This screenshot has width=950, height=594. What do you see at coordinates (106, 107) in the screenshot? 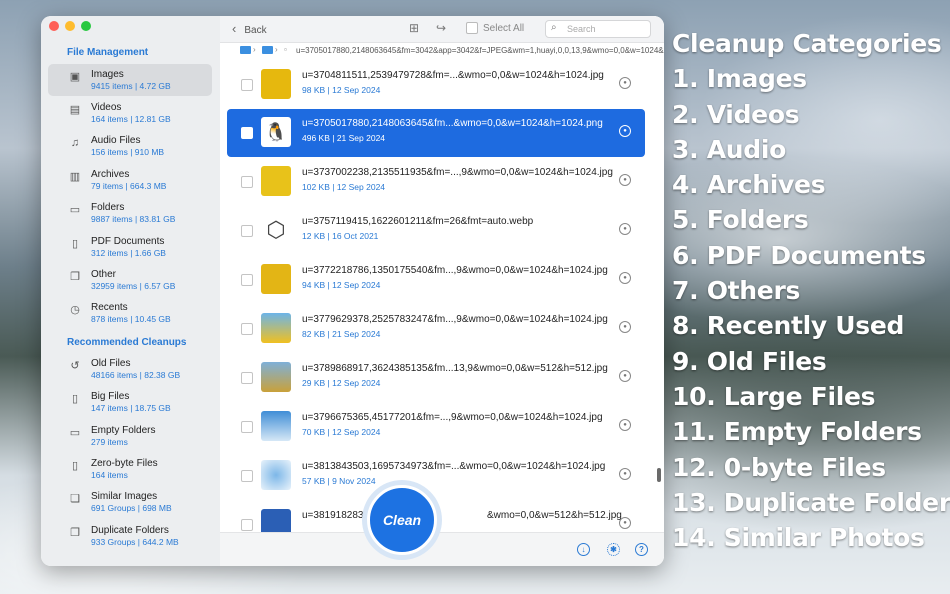
I see `sidebar-item-label: Videos` at bounding box center [106, 107].